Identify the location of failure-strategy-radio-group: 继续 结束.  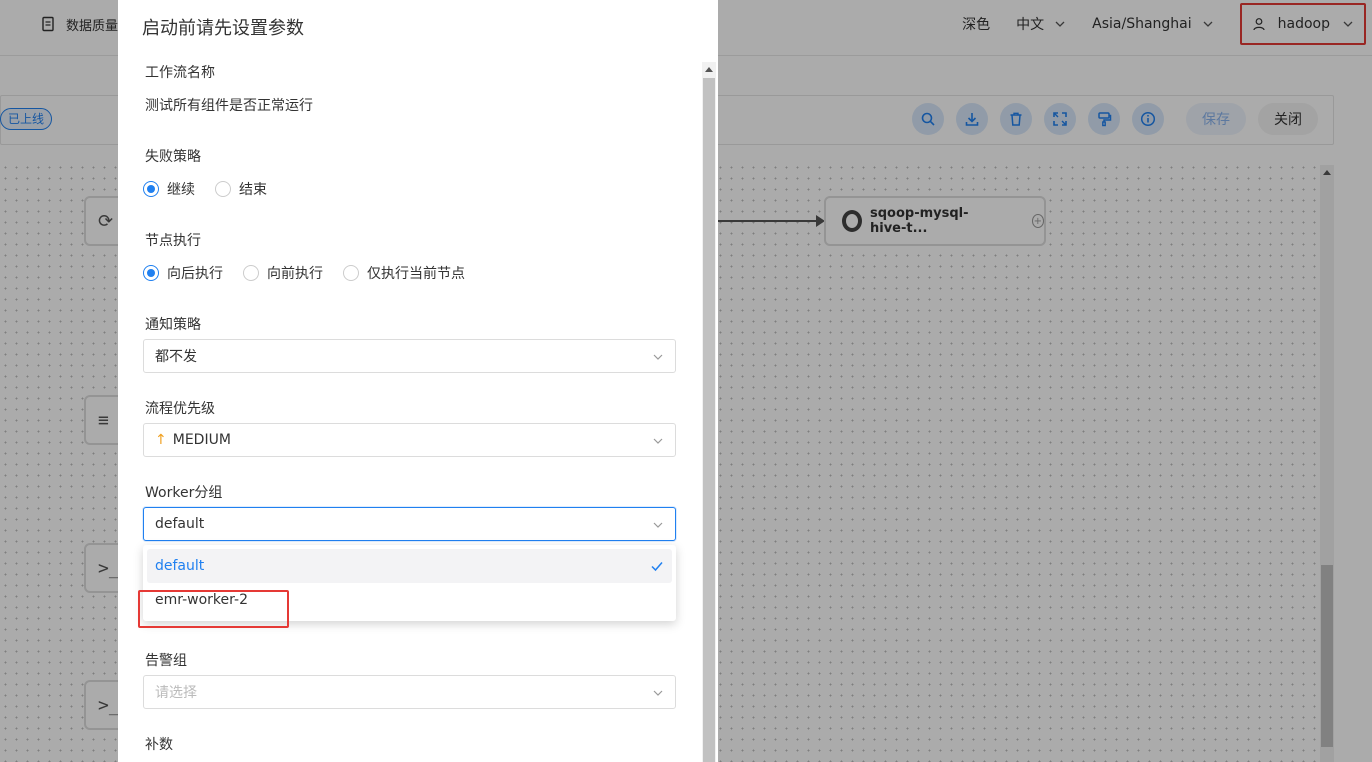
(215, 189).